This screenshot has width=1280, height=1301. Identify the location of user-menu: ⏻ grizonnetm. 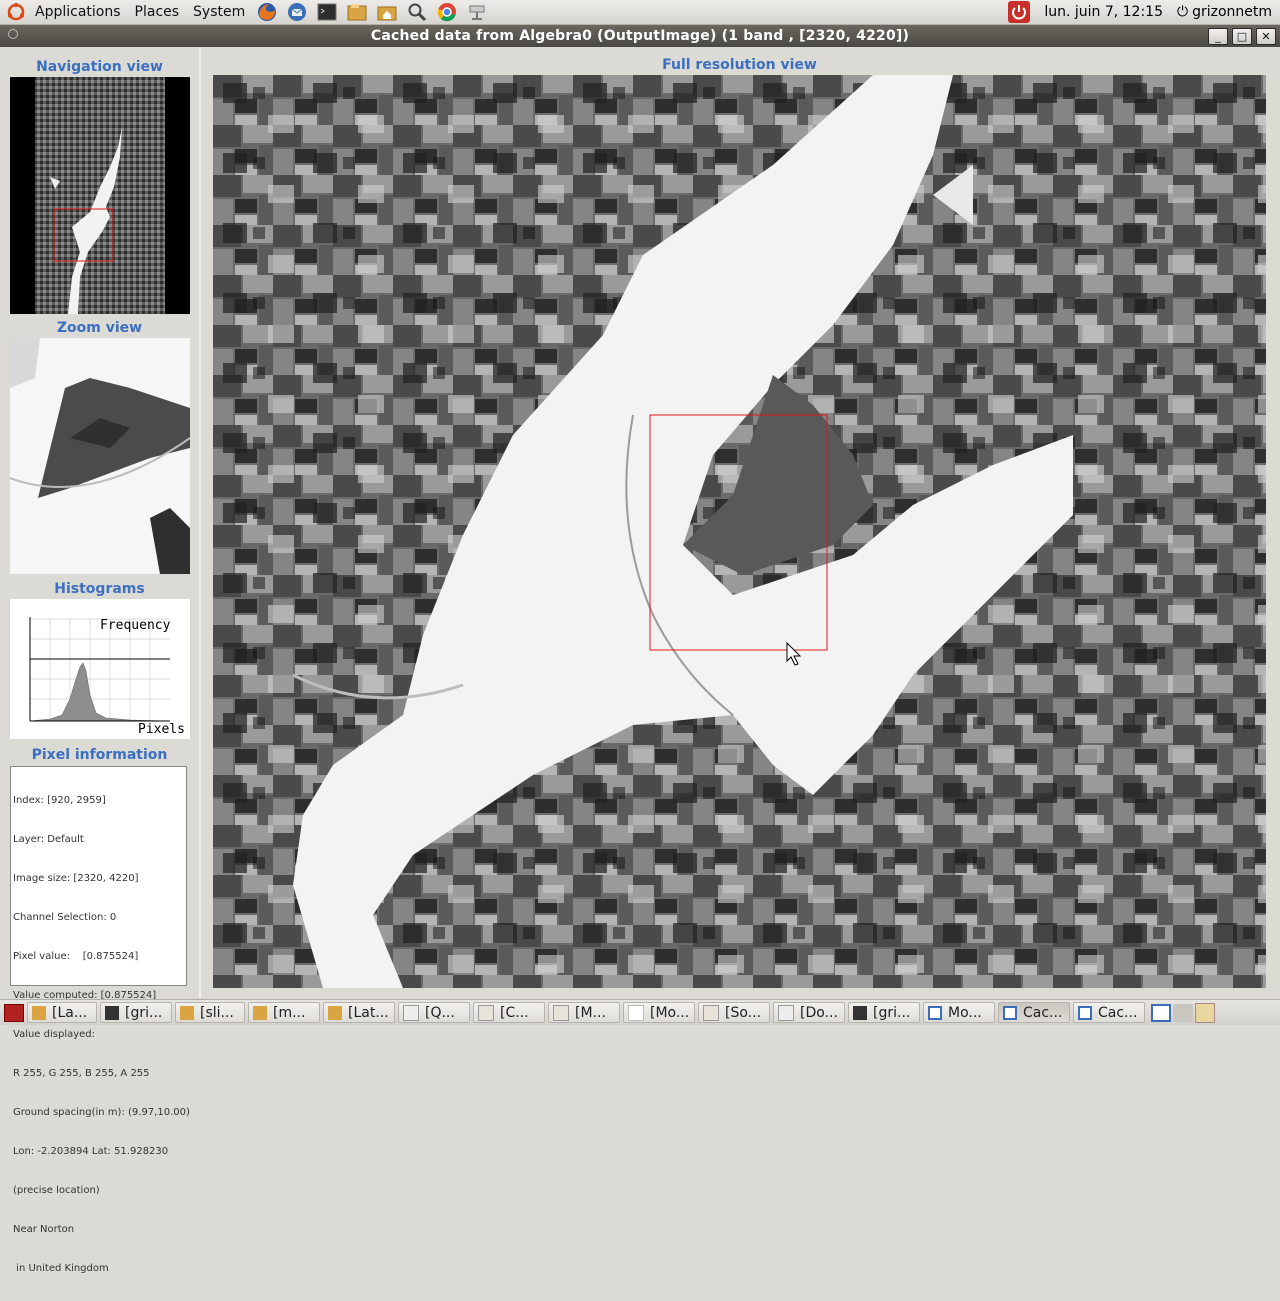
(1224, 12).